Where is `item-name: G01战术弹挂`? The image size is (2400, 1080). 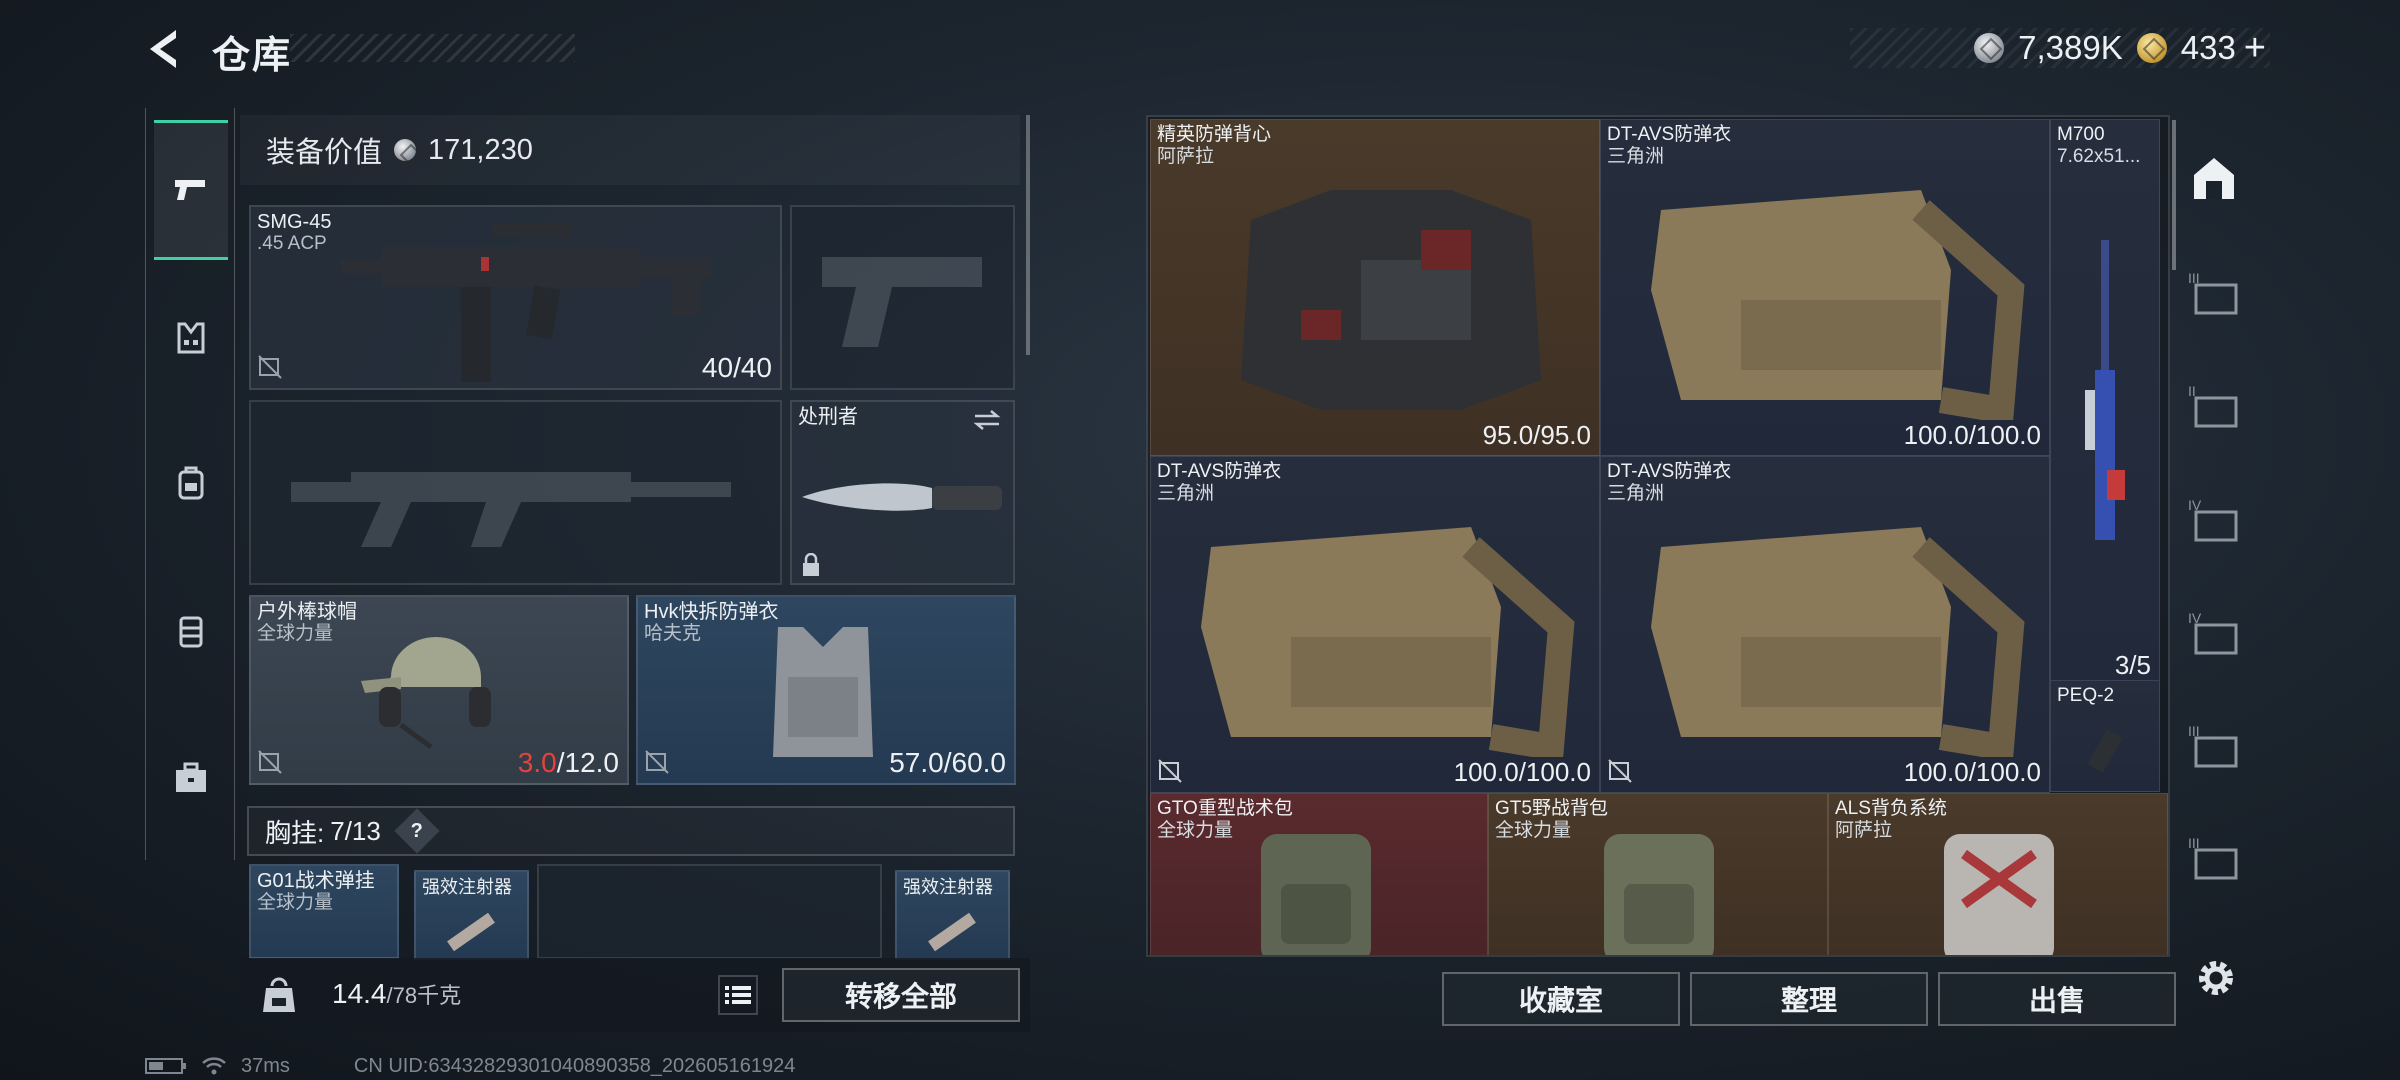 item-name: G01战术弹挂 is located at coordinates (316, 881).